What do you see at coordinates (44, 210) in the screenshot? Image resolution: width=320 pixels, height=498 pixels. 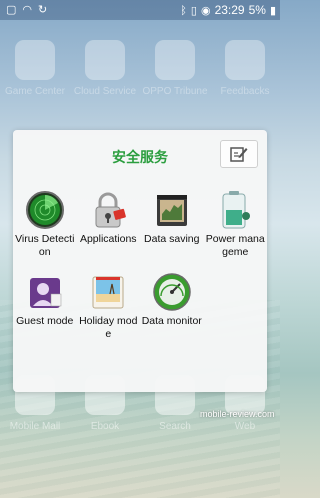 I see `radar-icon` at bounding box center [44, 210].